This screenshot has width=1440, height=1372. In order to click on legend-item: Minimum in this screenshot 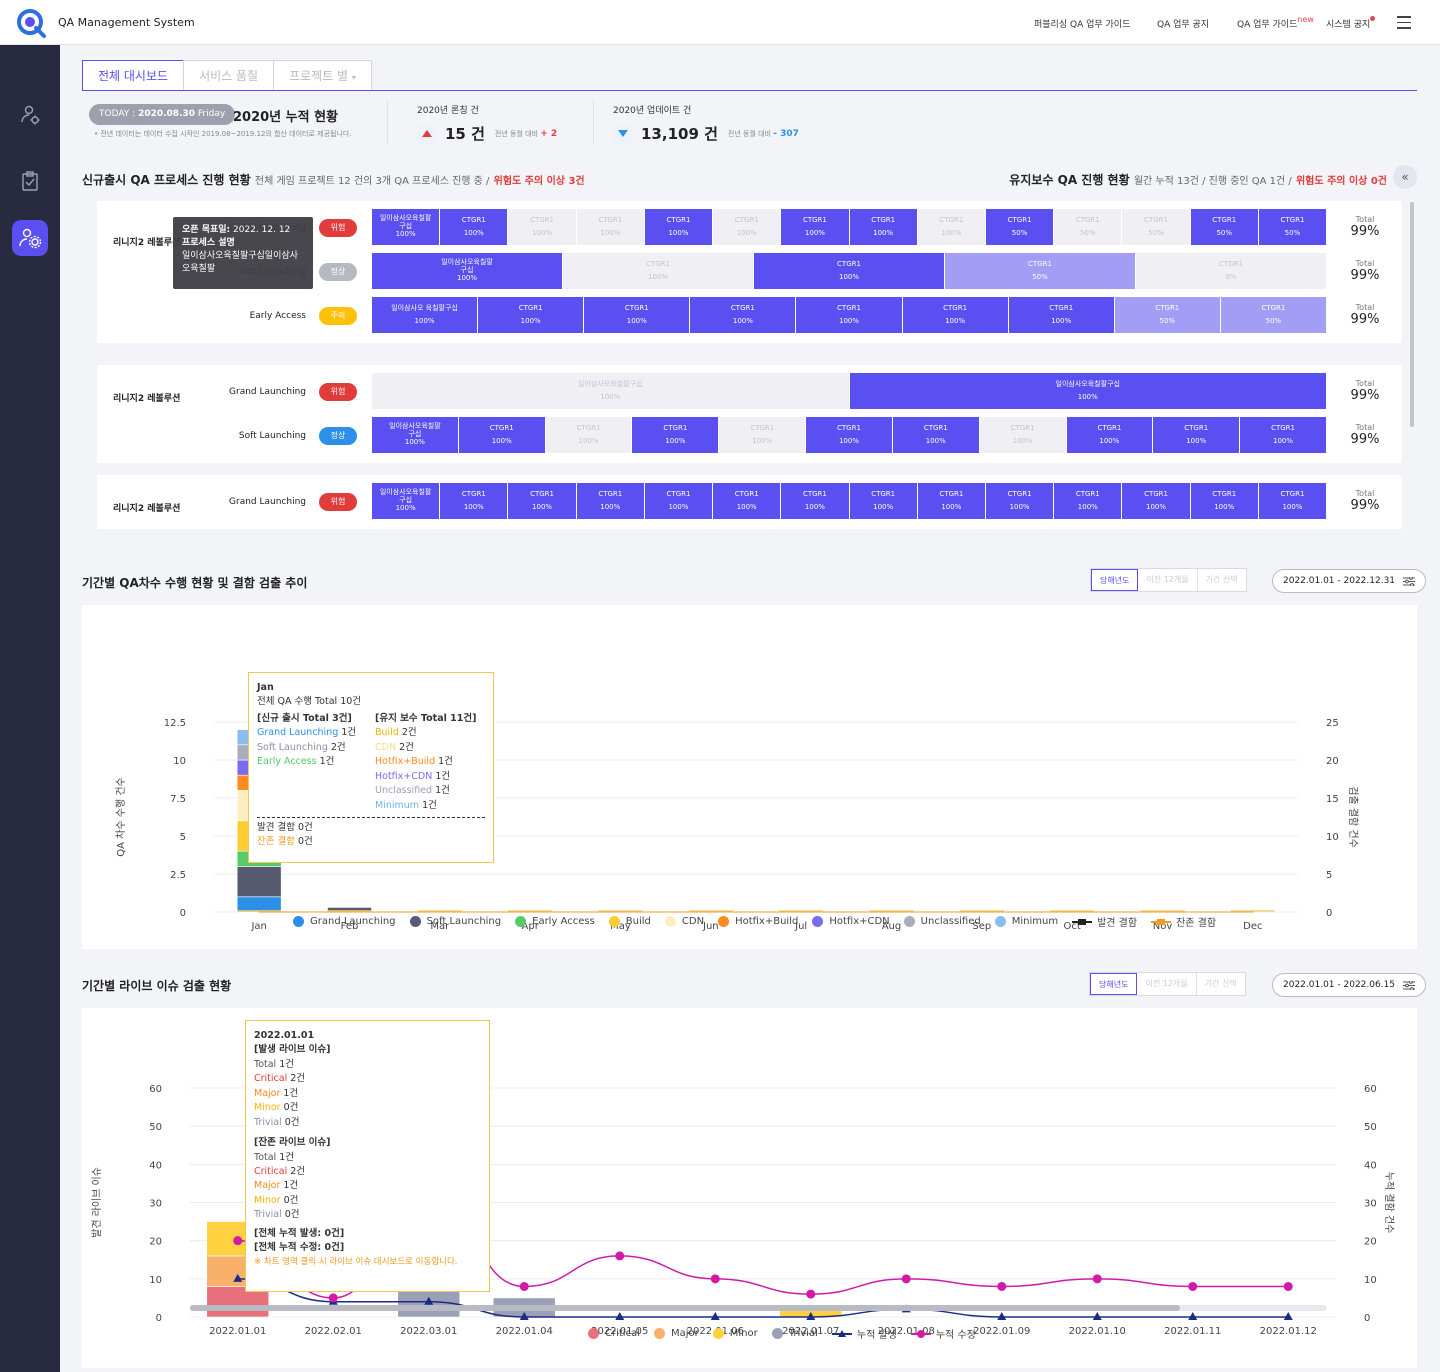, I will do `click(1026, 921)`.